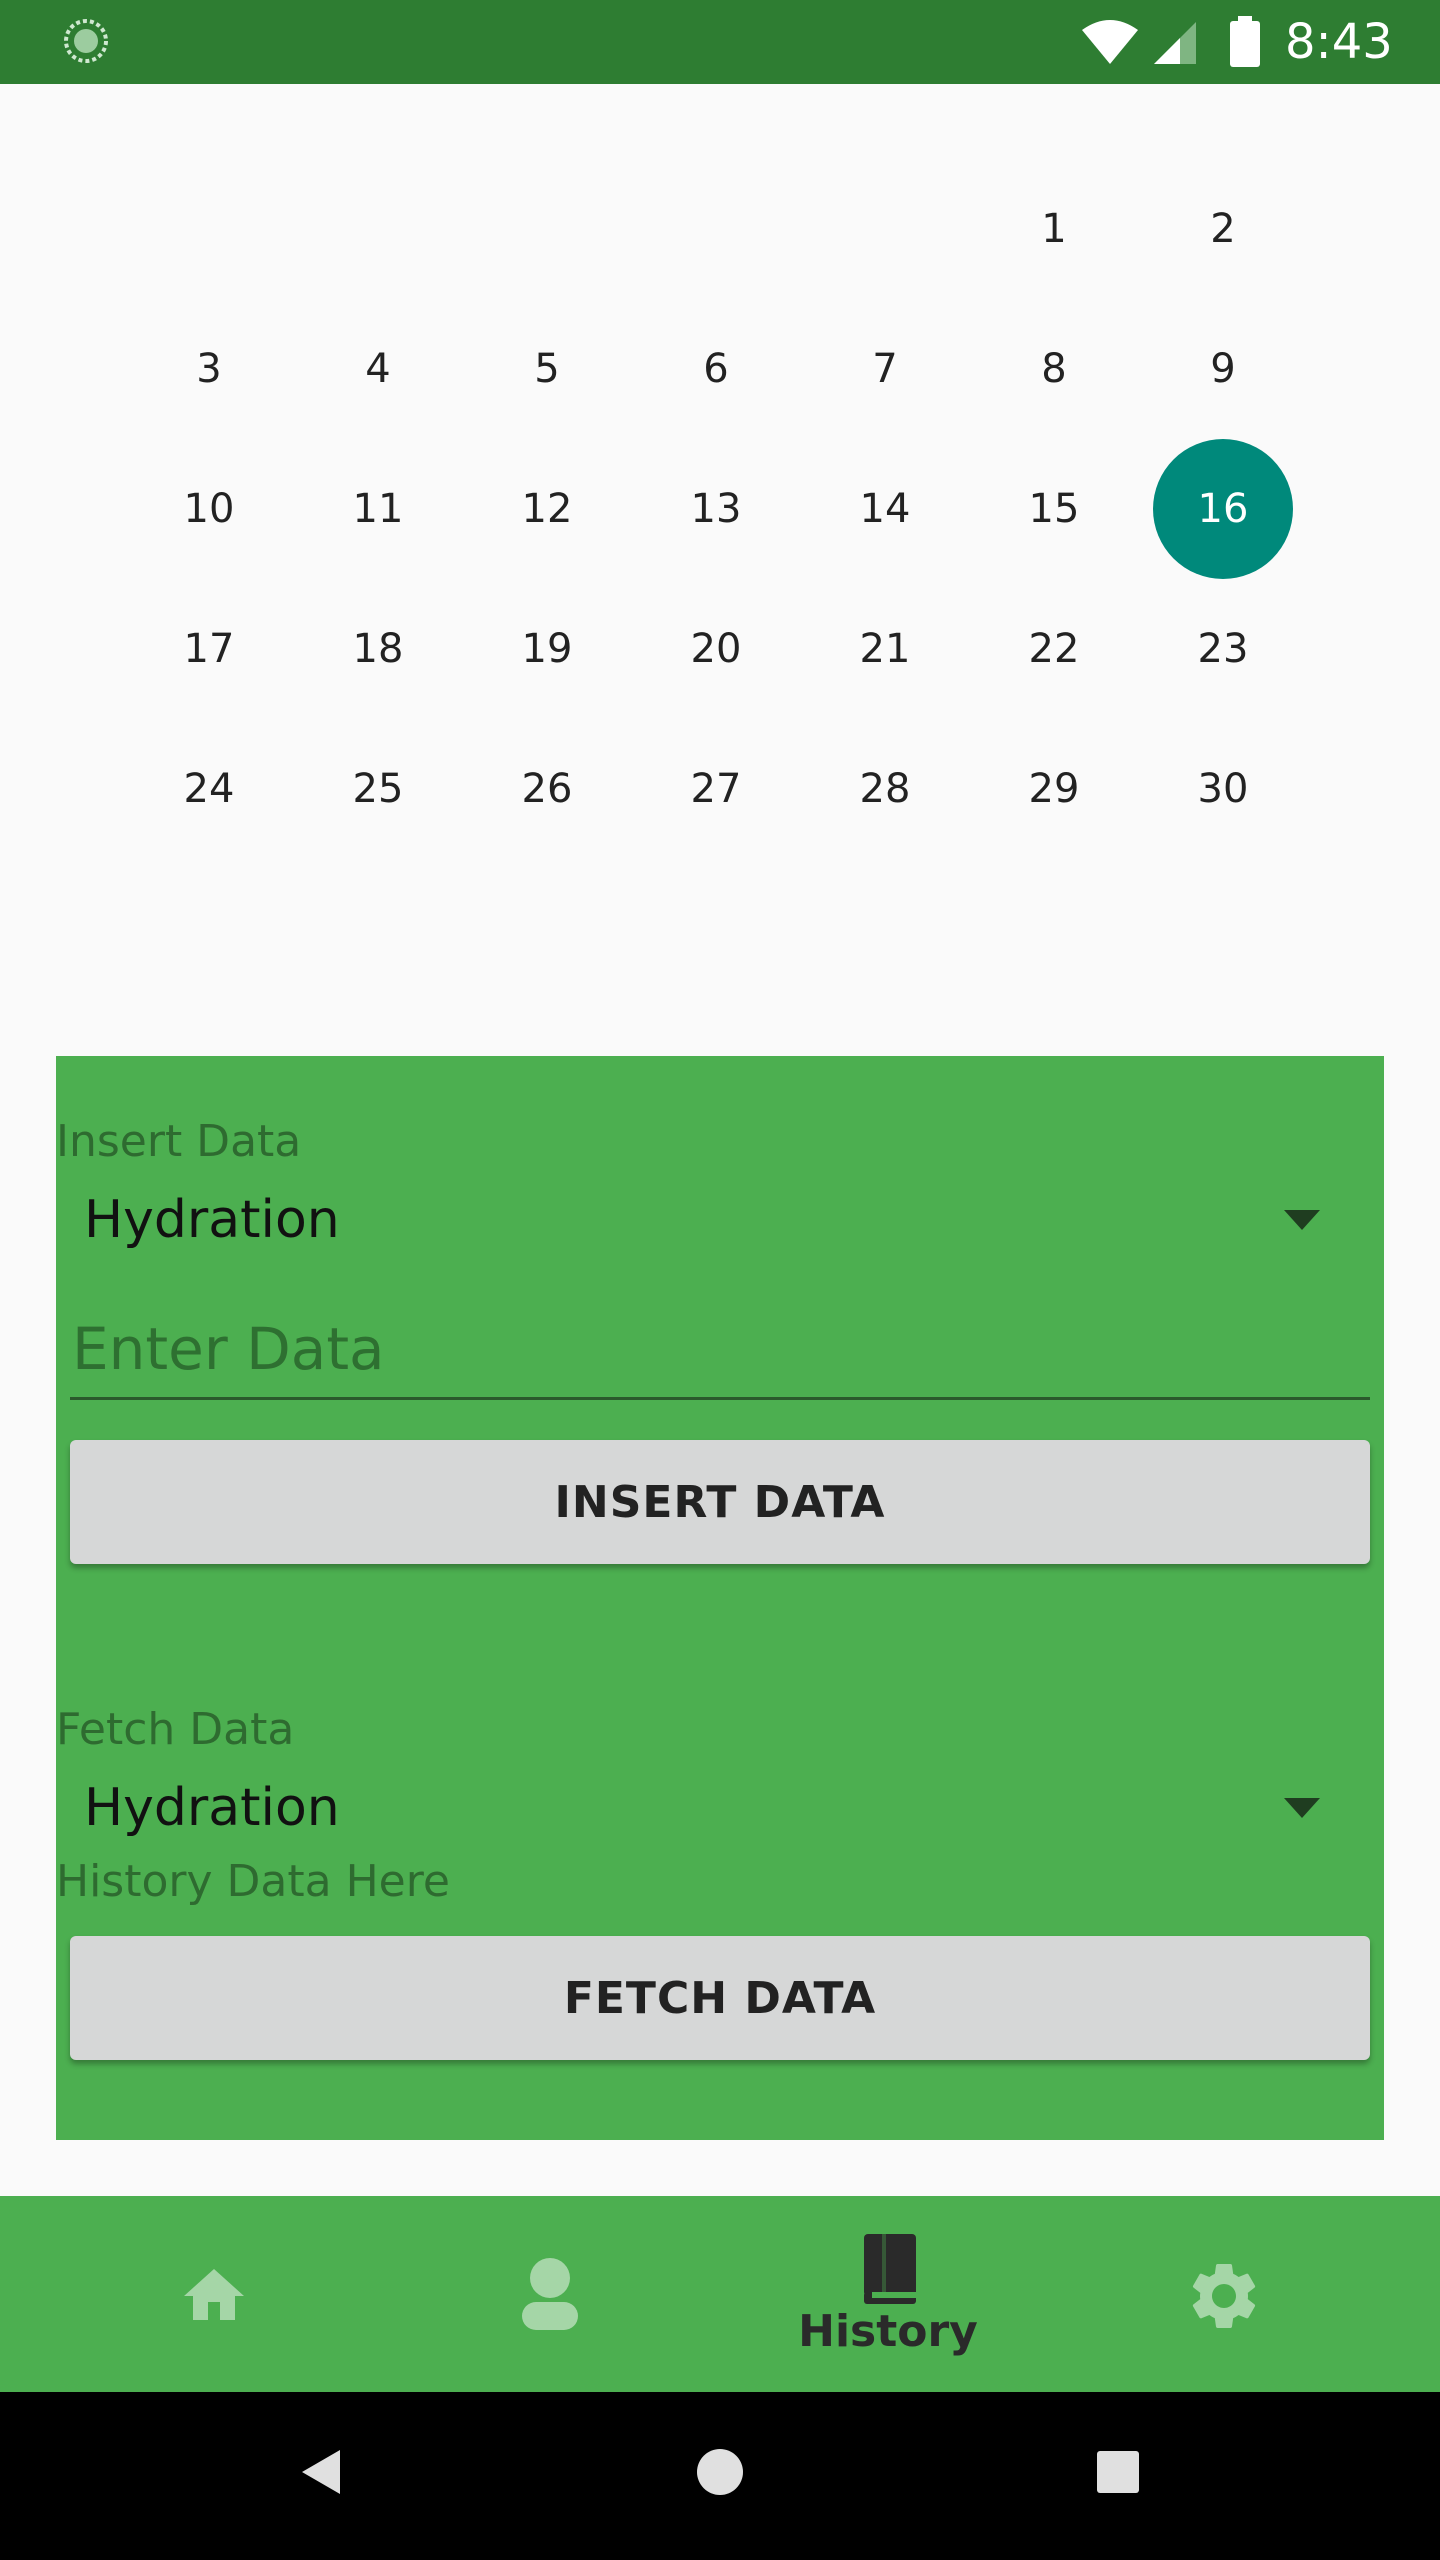 The image size is (1440, 2560). What do you see at coordinates (885, 649) in the screenshot?
I see `calendar-day: 21` at bounding box center [885, 649].